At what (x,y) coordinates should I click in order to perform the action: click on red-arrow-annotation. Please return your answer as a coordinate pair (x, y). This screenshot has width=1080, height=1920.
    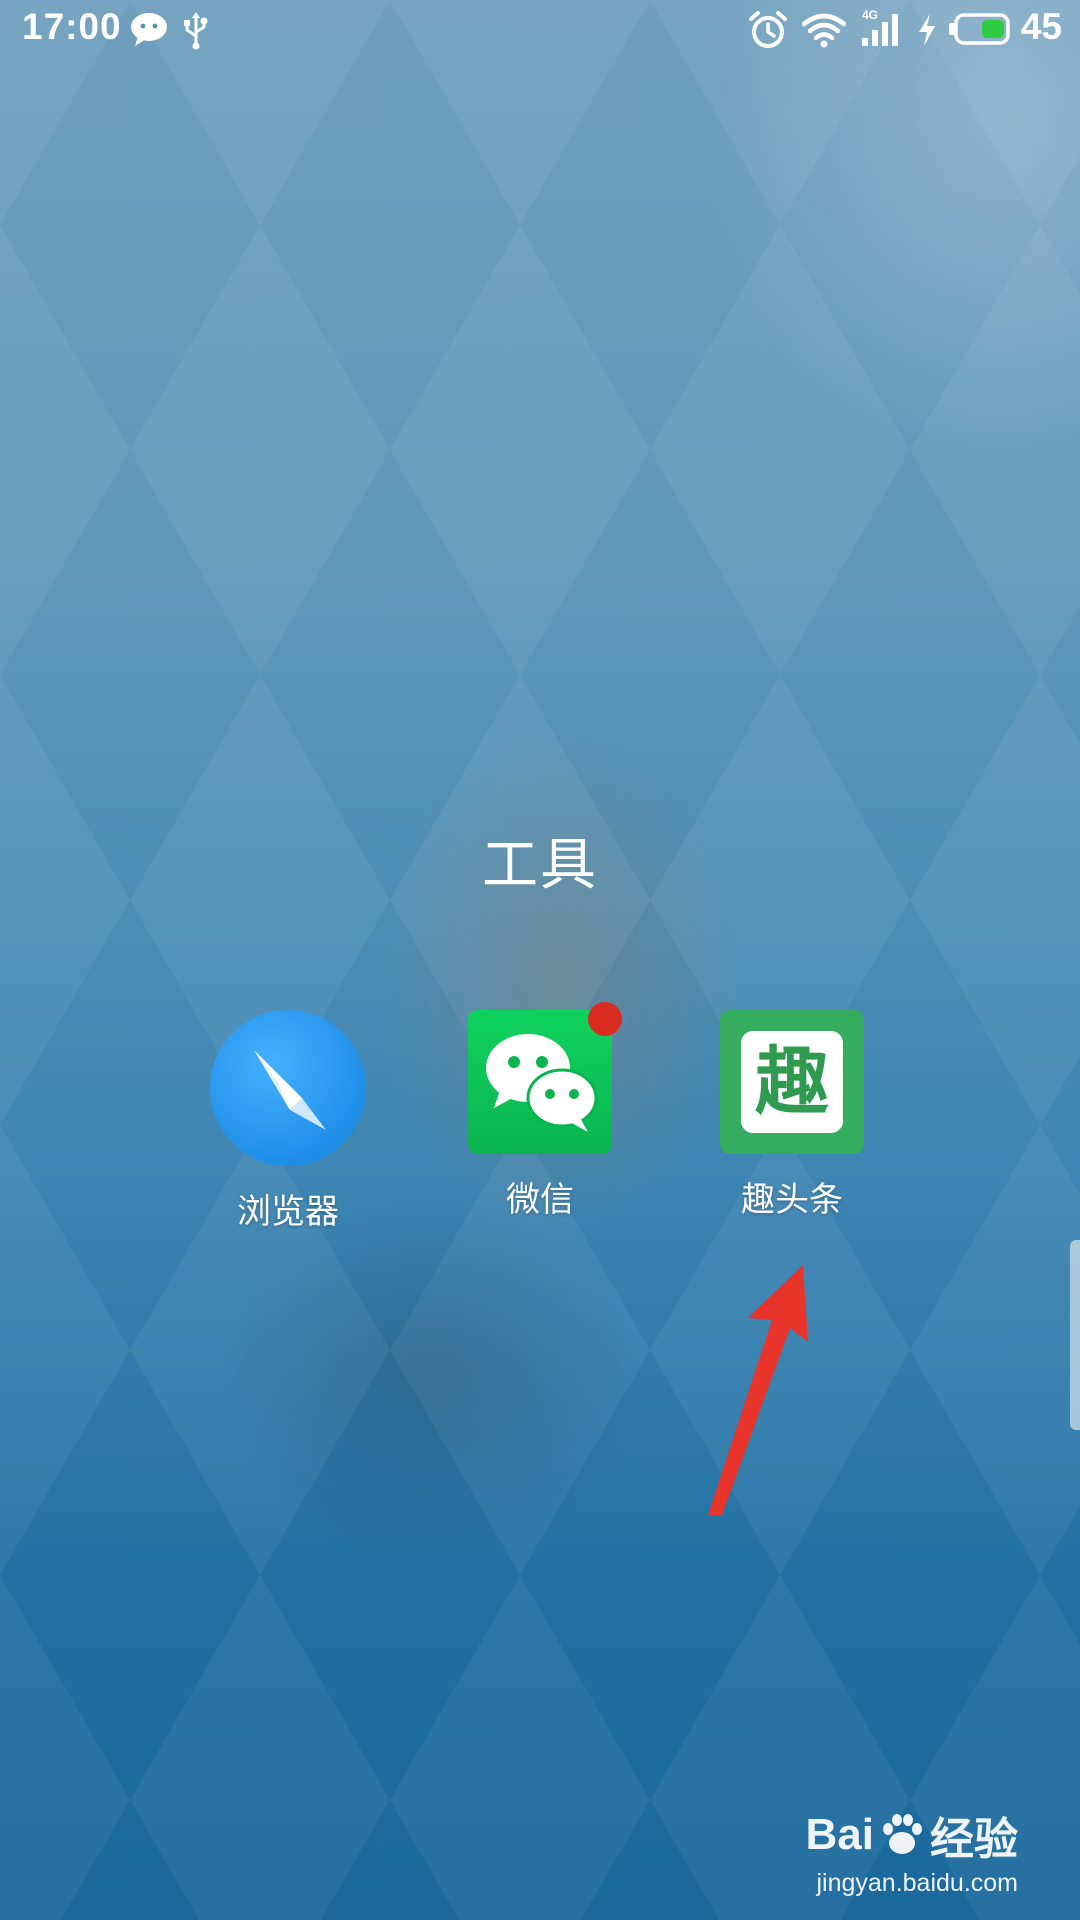
    Looking at the image, I should click on (758, 1390).